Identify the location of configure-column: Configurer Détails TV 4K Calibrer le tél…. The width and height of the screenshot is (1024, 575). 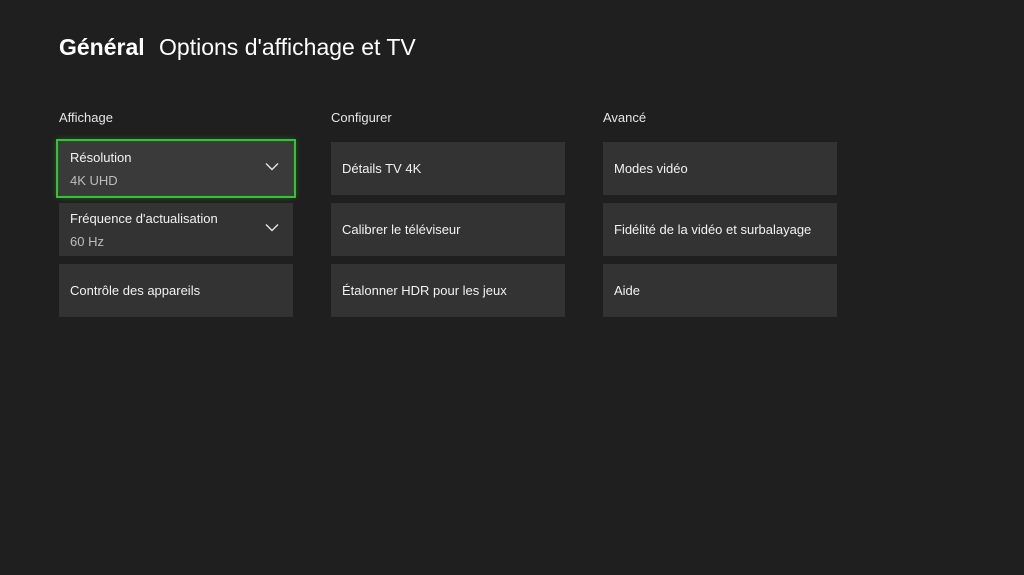
(448, 217).